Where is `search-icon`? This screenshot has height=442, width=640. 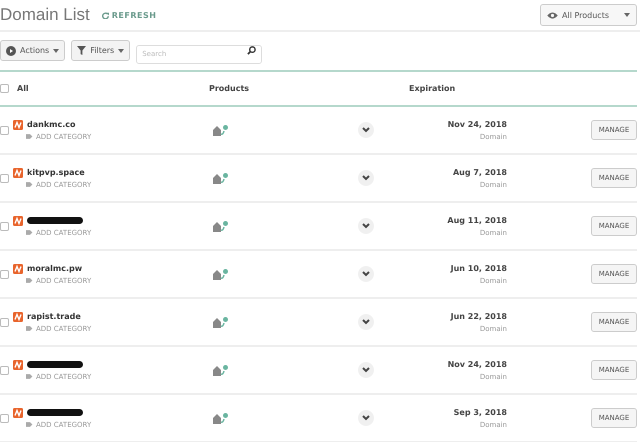 search-icon is located at coordinates (251, 50).